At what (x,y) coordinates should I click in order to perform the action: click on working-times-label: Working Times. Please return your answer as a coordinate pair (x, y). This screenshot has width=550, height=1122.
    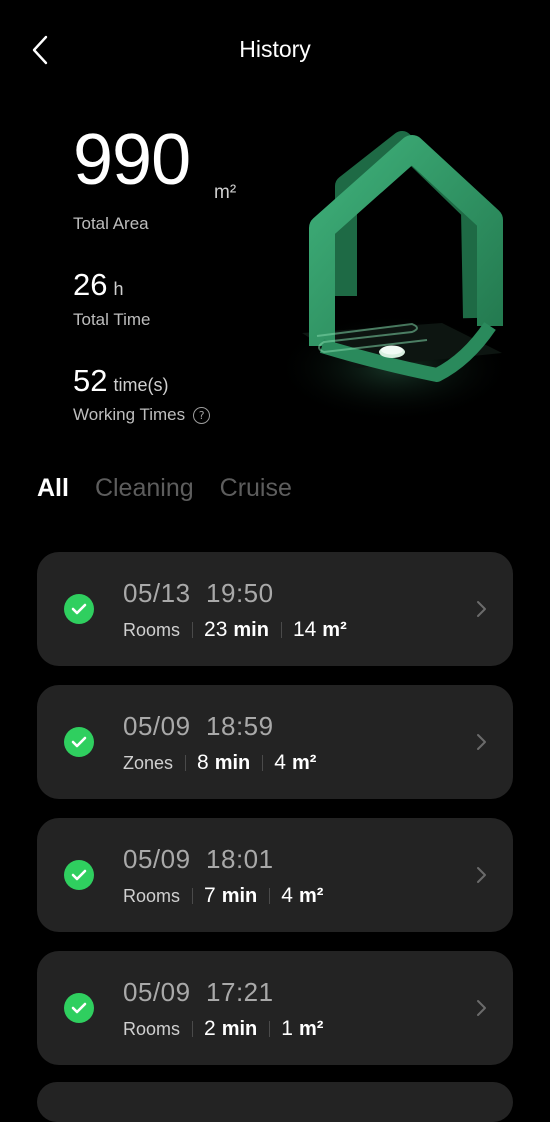
    Looking at the image, I should click on (129, 414).